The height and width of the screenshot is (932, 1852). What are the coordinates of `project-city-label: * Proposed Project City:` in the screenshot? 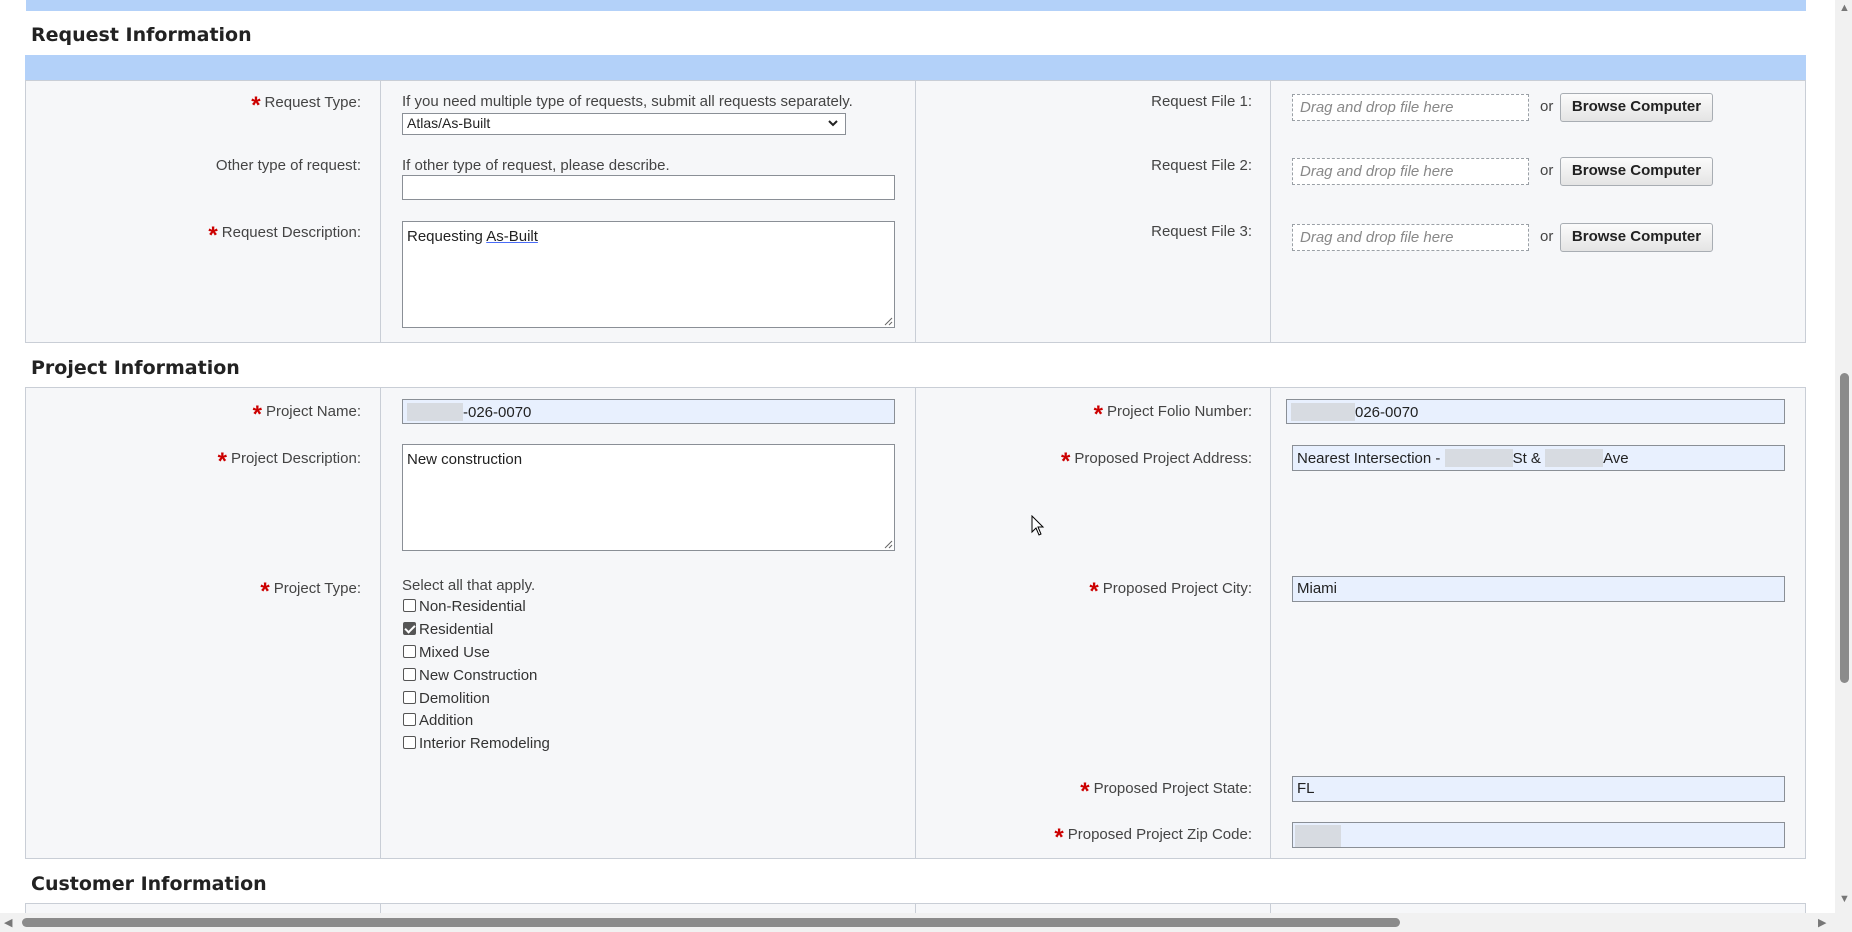 It's located at (1170, 591).